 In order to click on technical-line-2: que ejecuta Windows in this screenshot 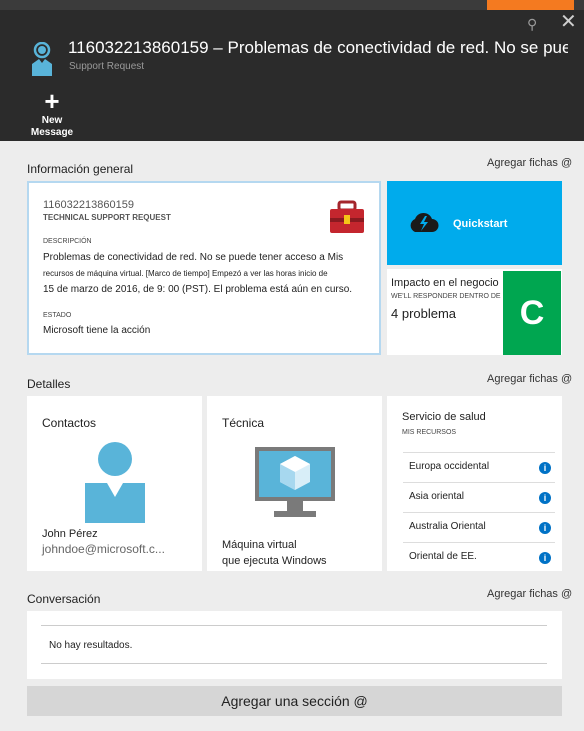, I will do `click(274, 561)`.